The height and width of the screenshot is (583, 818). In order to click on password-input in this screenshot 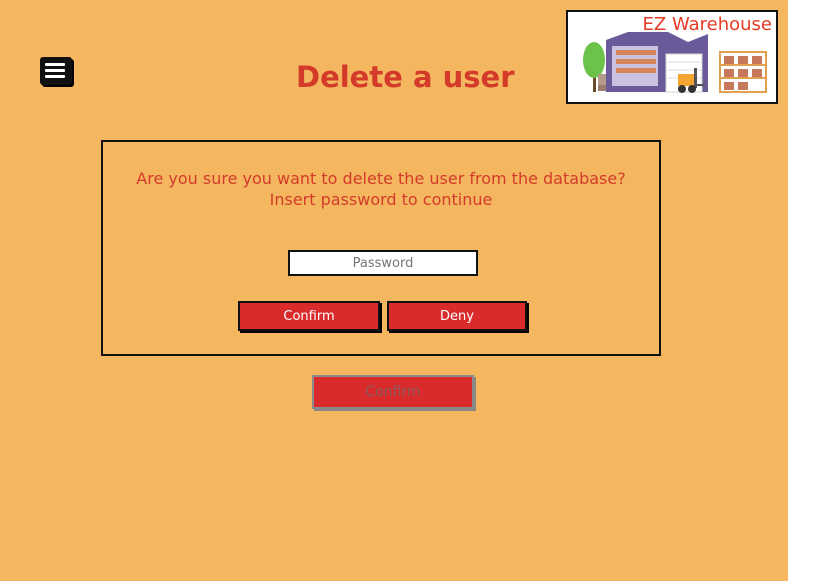, I will do `click(383, 263)`.